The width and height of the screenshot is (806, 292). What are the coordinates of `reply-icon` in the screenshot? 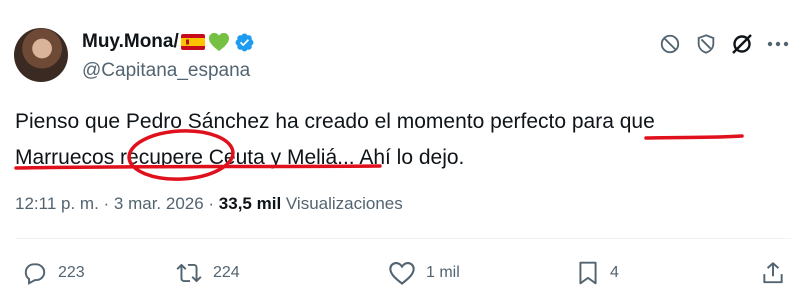 It's located at (35, 273).